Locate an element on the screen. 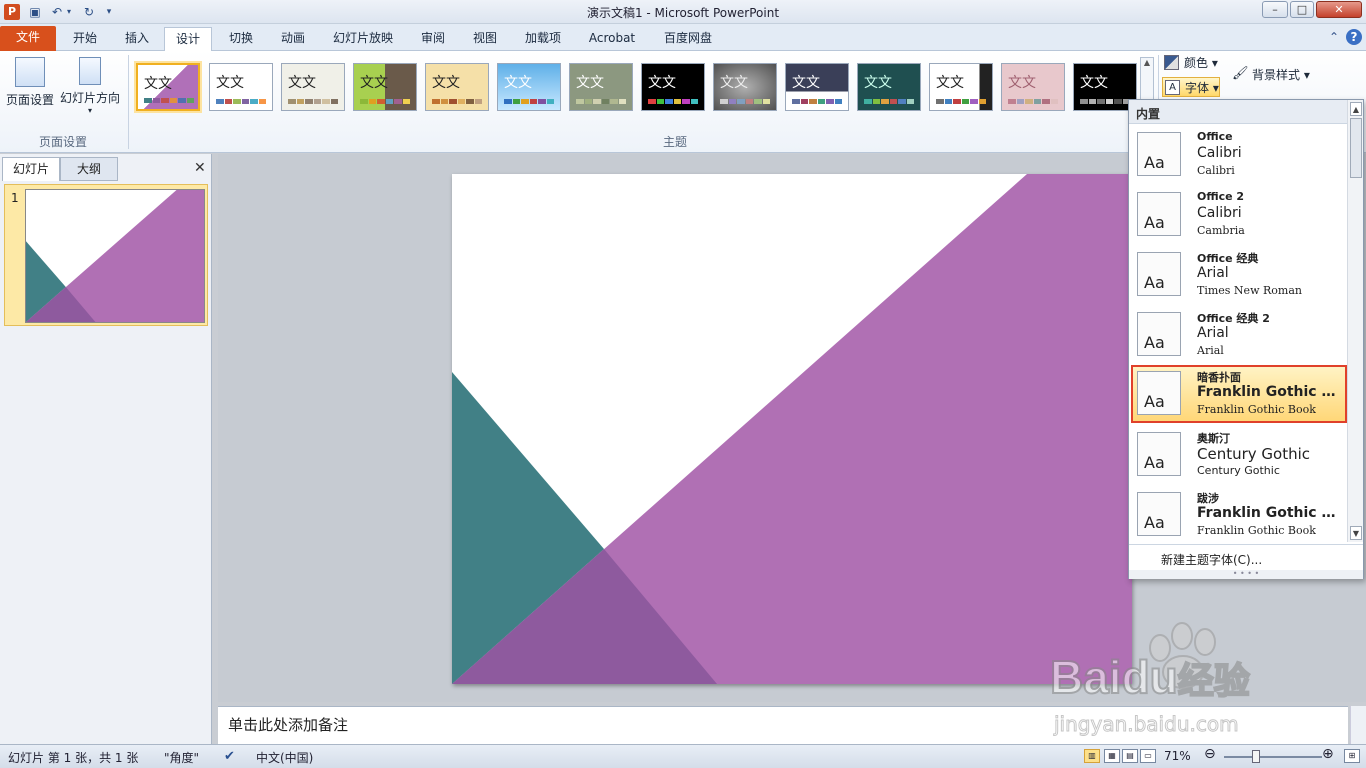  theme-thumb-13: 文文 is located at coordinates (1033, 87).